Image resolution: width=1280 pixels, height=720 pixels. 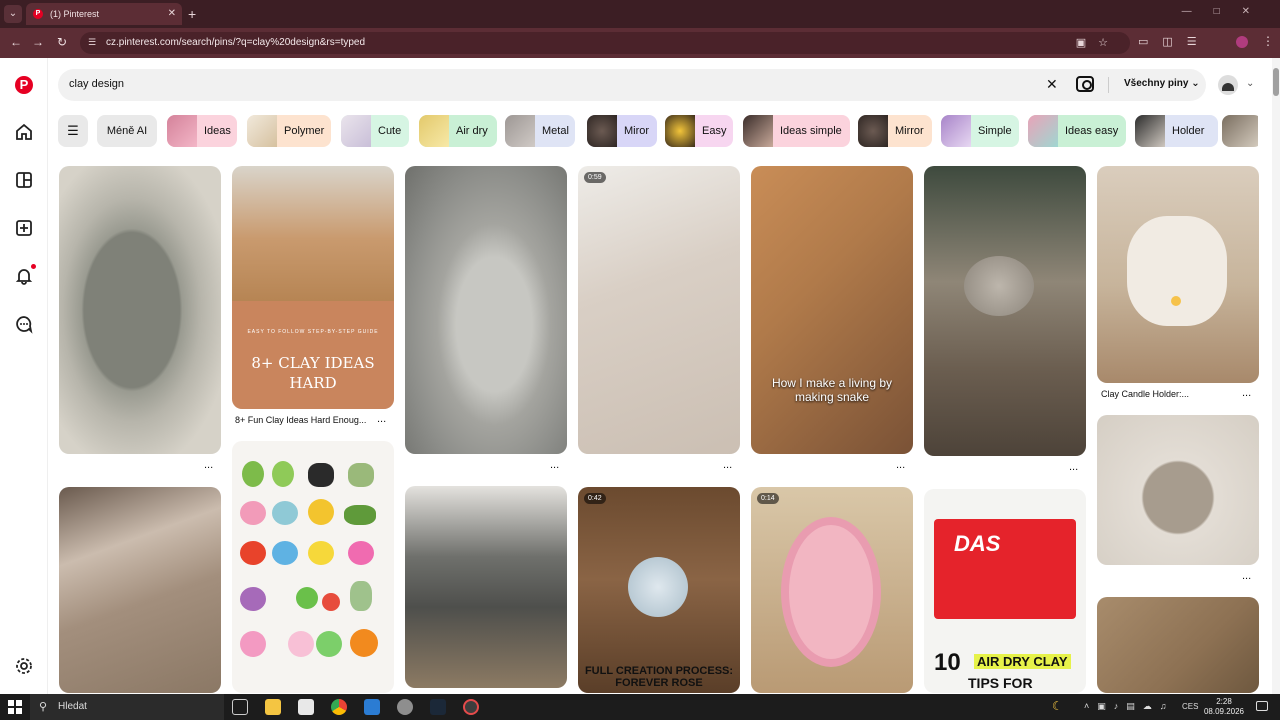 What do you see at coordinates (127, 707) in the screenshot?
I see `taskbar-search-box: ⚲ Hledat` at bounding box center [127, 707].